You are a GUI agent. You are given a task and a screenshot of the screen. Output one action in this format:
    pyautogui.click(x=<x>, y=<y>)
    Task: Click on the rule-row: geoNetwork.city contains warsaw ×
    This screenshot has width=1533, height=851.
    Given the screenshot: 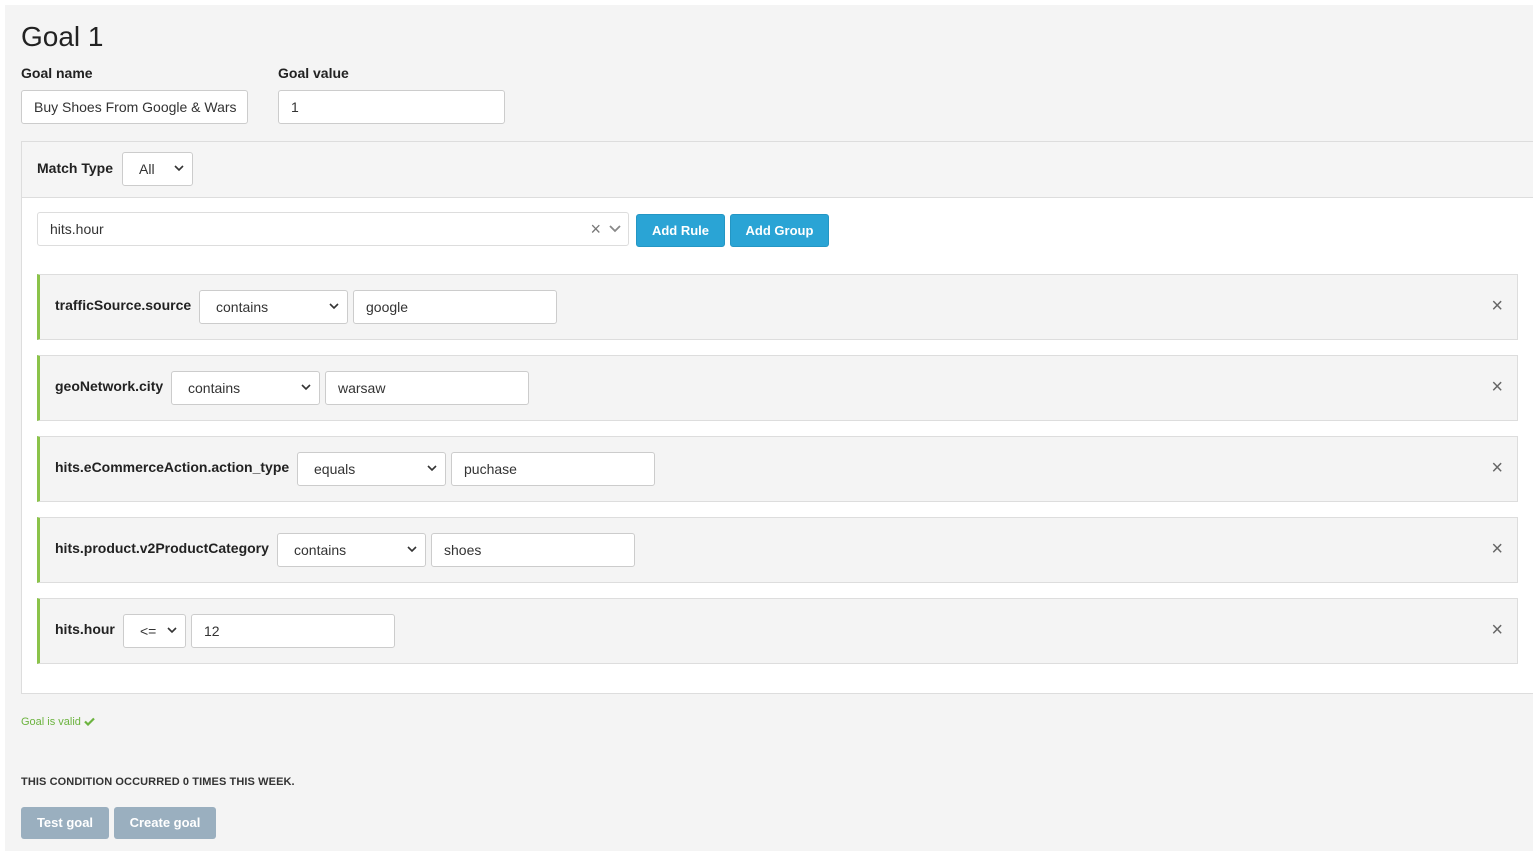 What is the action you would take?
    pyautogui.click(x=777, y=388)
    